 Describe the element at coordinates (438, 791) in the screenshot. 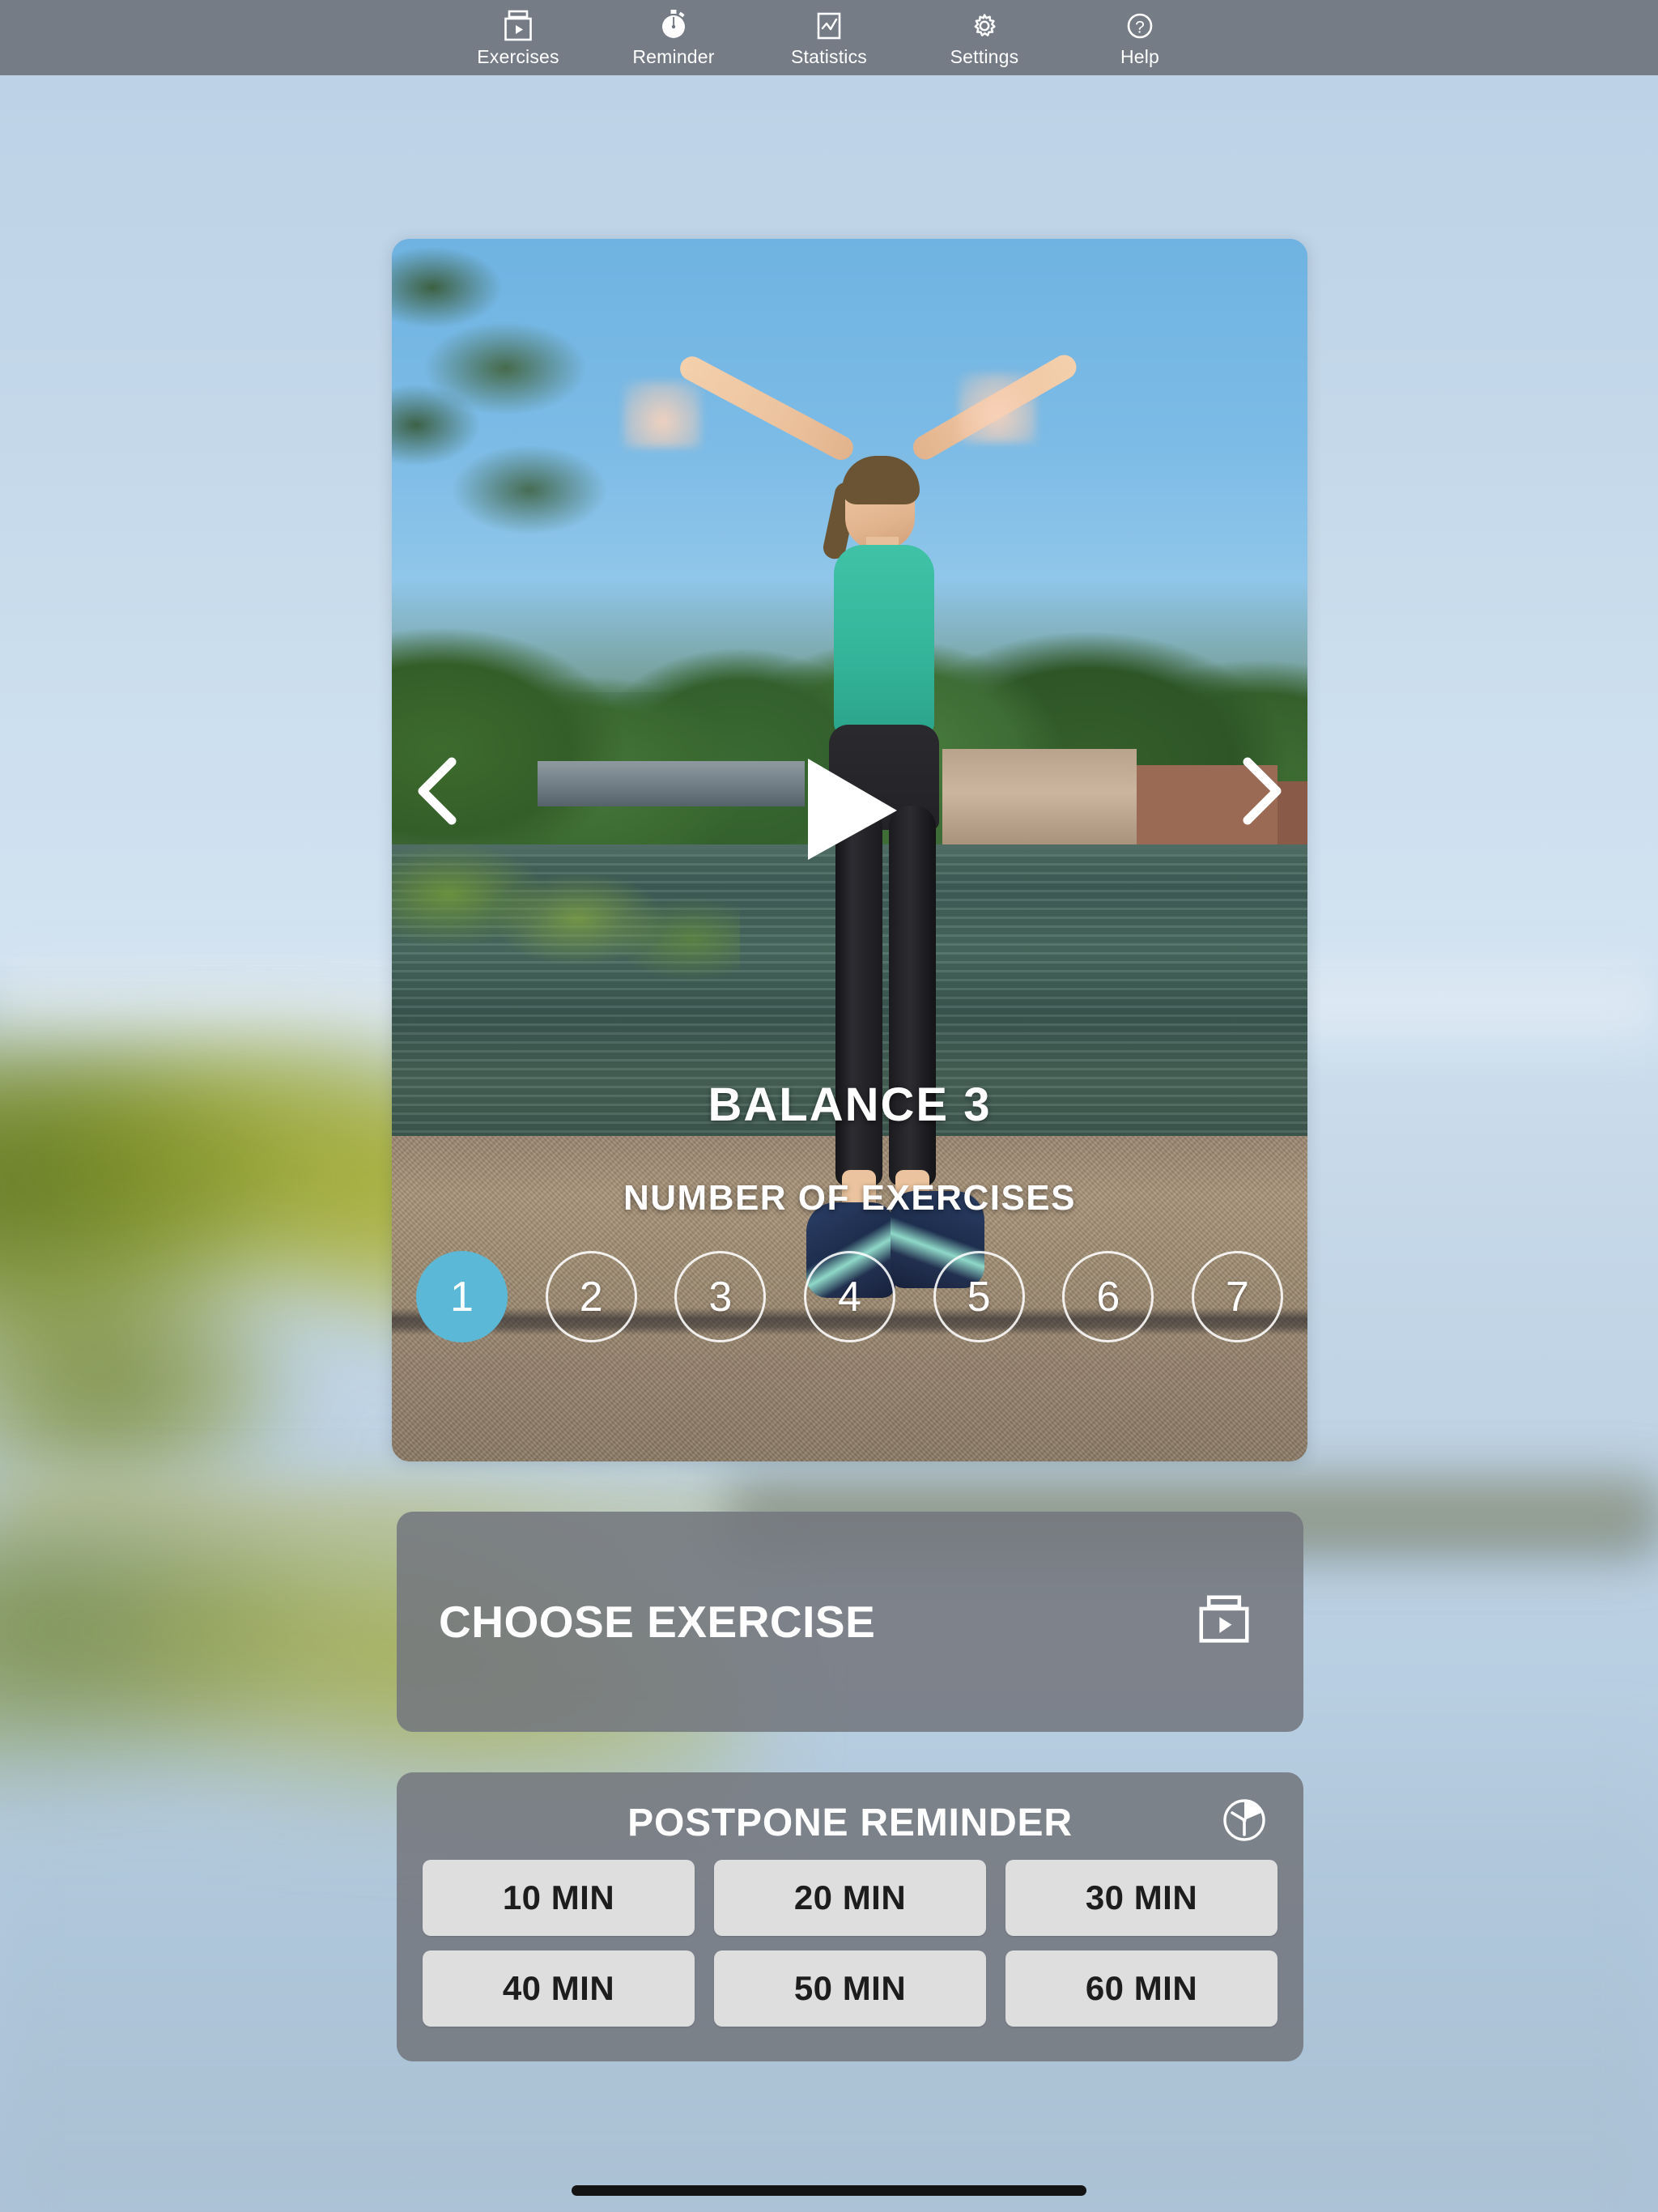

I see `chevron-left-icon` at that location.